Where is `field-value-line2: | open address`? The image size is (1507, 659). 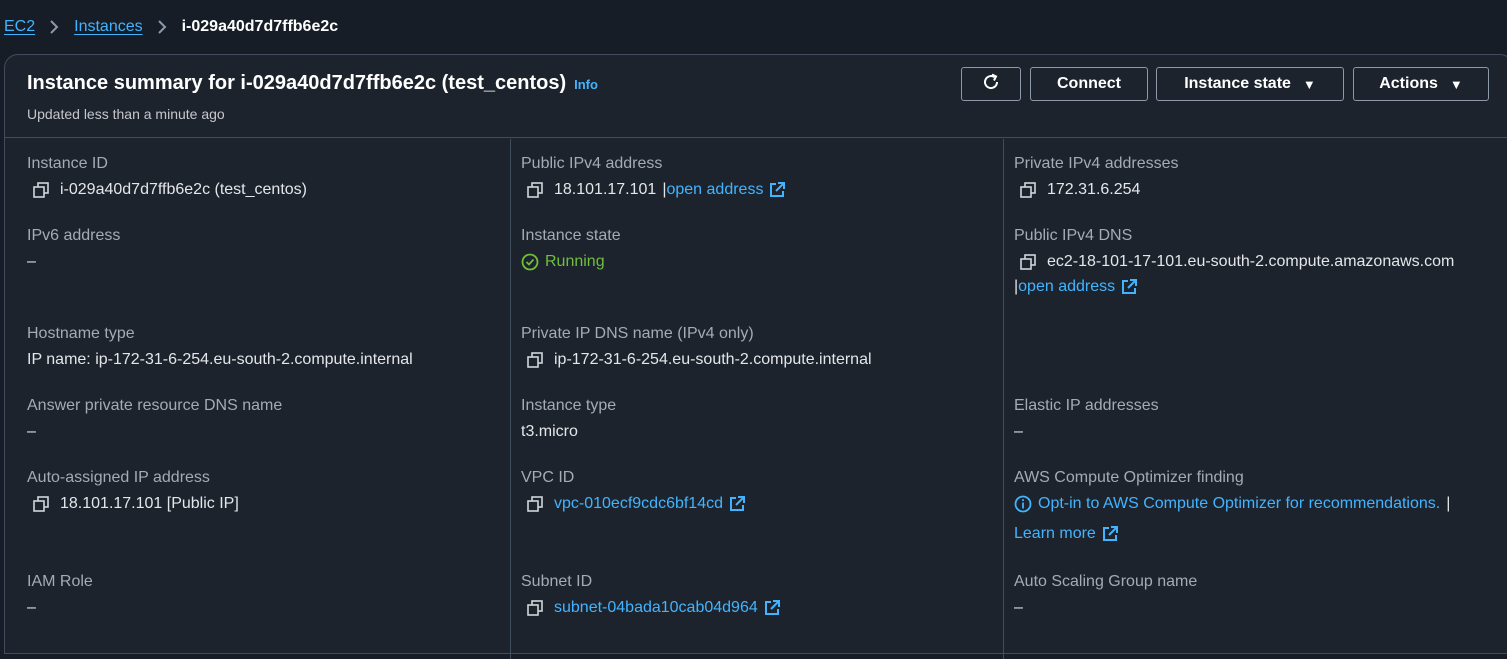
field-value-line2: | open address is located at coordinates (1234, 287).